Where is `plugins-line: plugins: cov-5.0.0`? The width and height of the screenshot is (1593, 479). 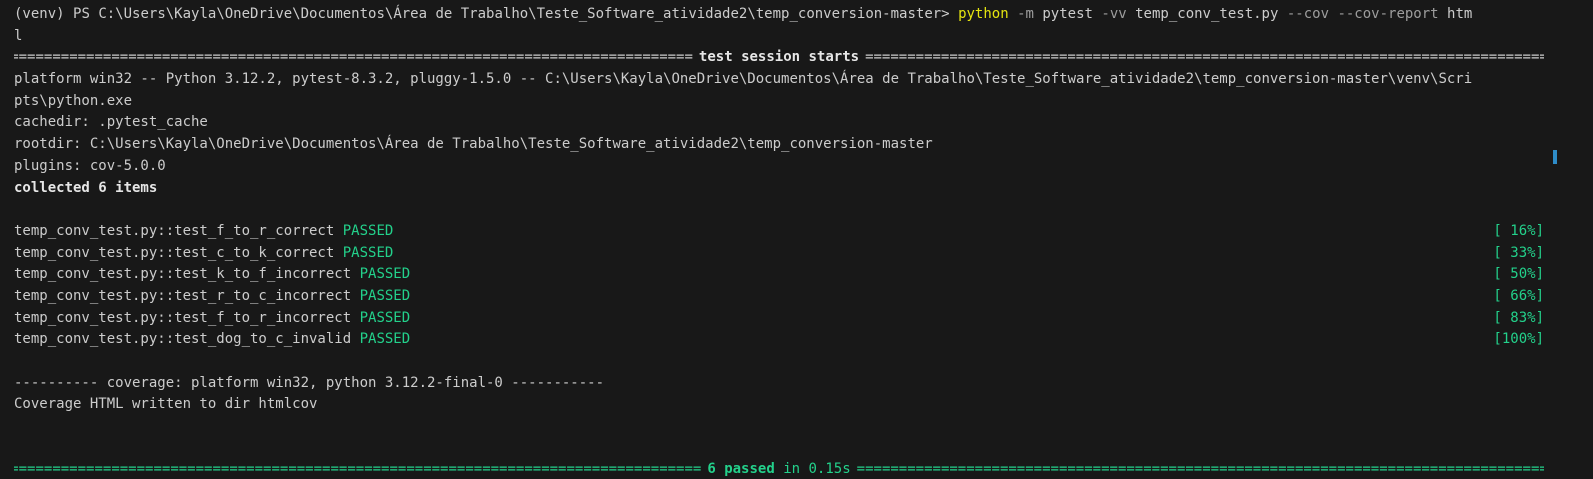 plugins-line: plugins: cov-5.0.0 is located at coordinates (90, 165).